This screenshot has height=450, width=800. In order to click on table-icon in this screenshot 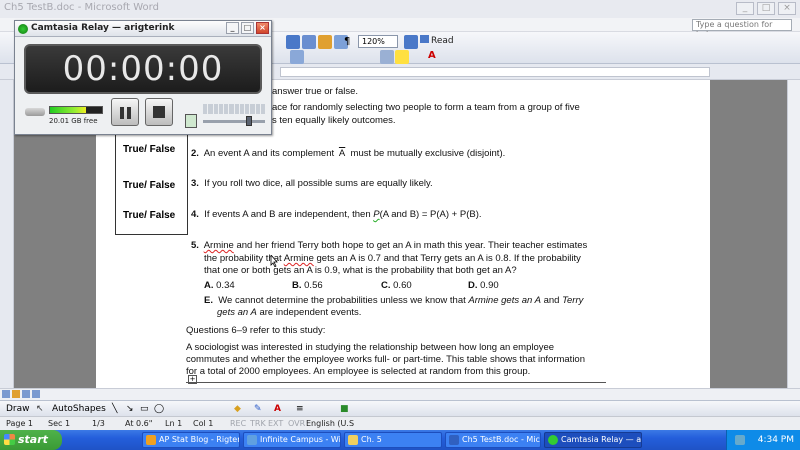, I will do `click(293, 42)`.